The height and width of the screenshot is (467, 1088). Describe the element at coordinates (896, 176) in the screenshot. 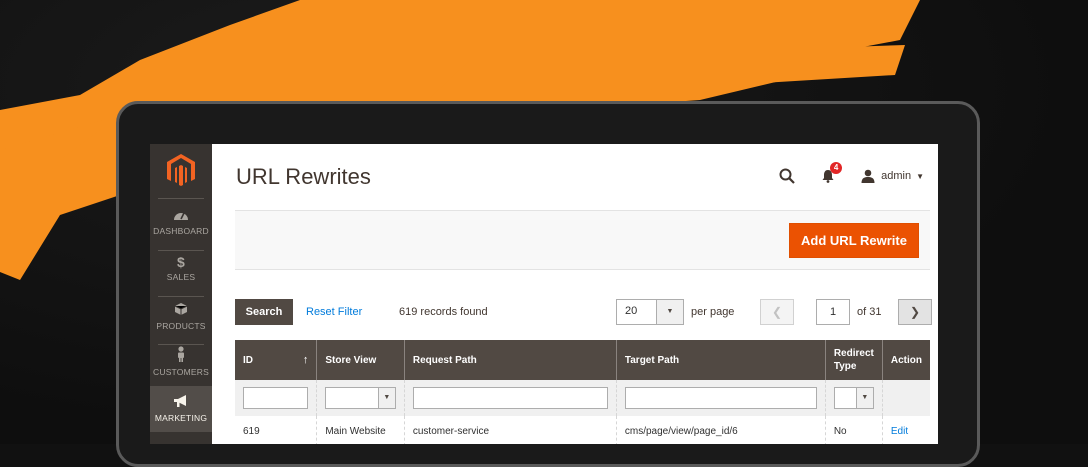

I see `user-name: admin` at that location.